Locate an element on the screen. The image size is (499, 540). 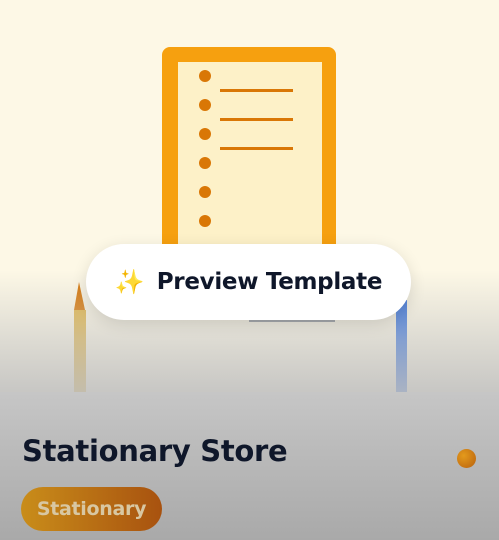
preview-template-button: ✨ Preview Template is located at coordinates (248, 282).